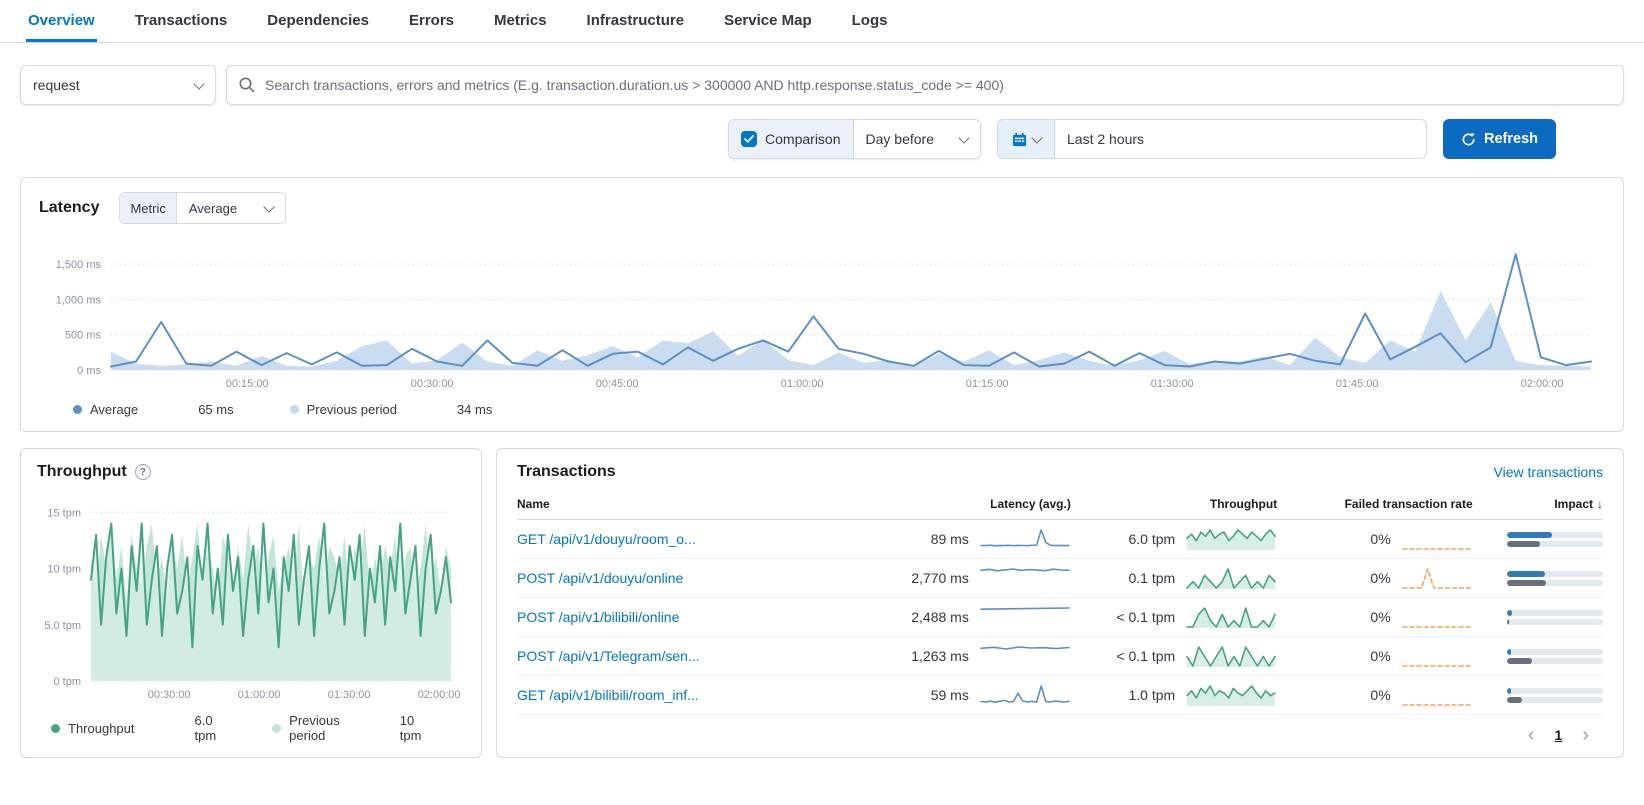 This screenshot has width=1644, height=805. What do you see at coordinates (64, 570) in the screenshot?
I see `svg-text: 10 tpm` at bounding box center [64, 570].